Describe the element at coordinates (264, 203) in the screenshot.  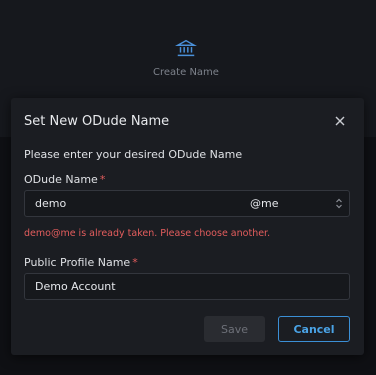
I see `domain-select-value: @me` at that location.